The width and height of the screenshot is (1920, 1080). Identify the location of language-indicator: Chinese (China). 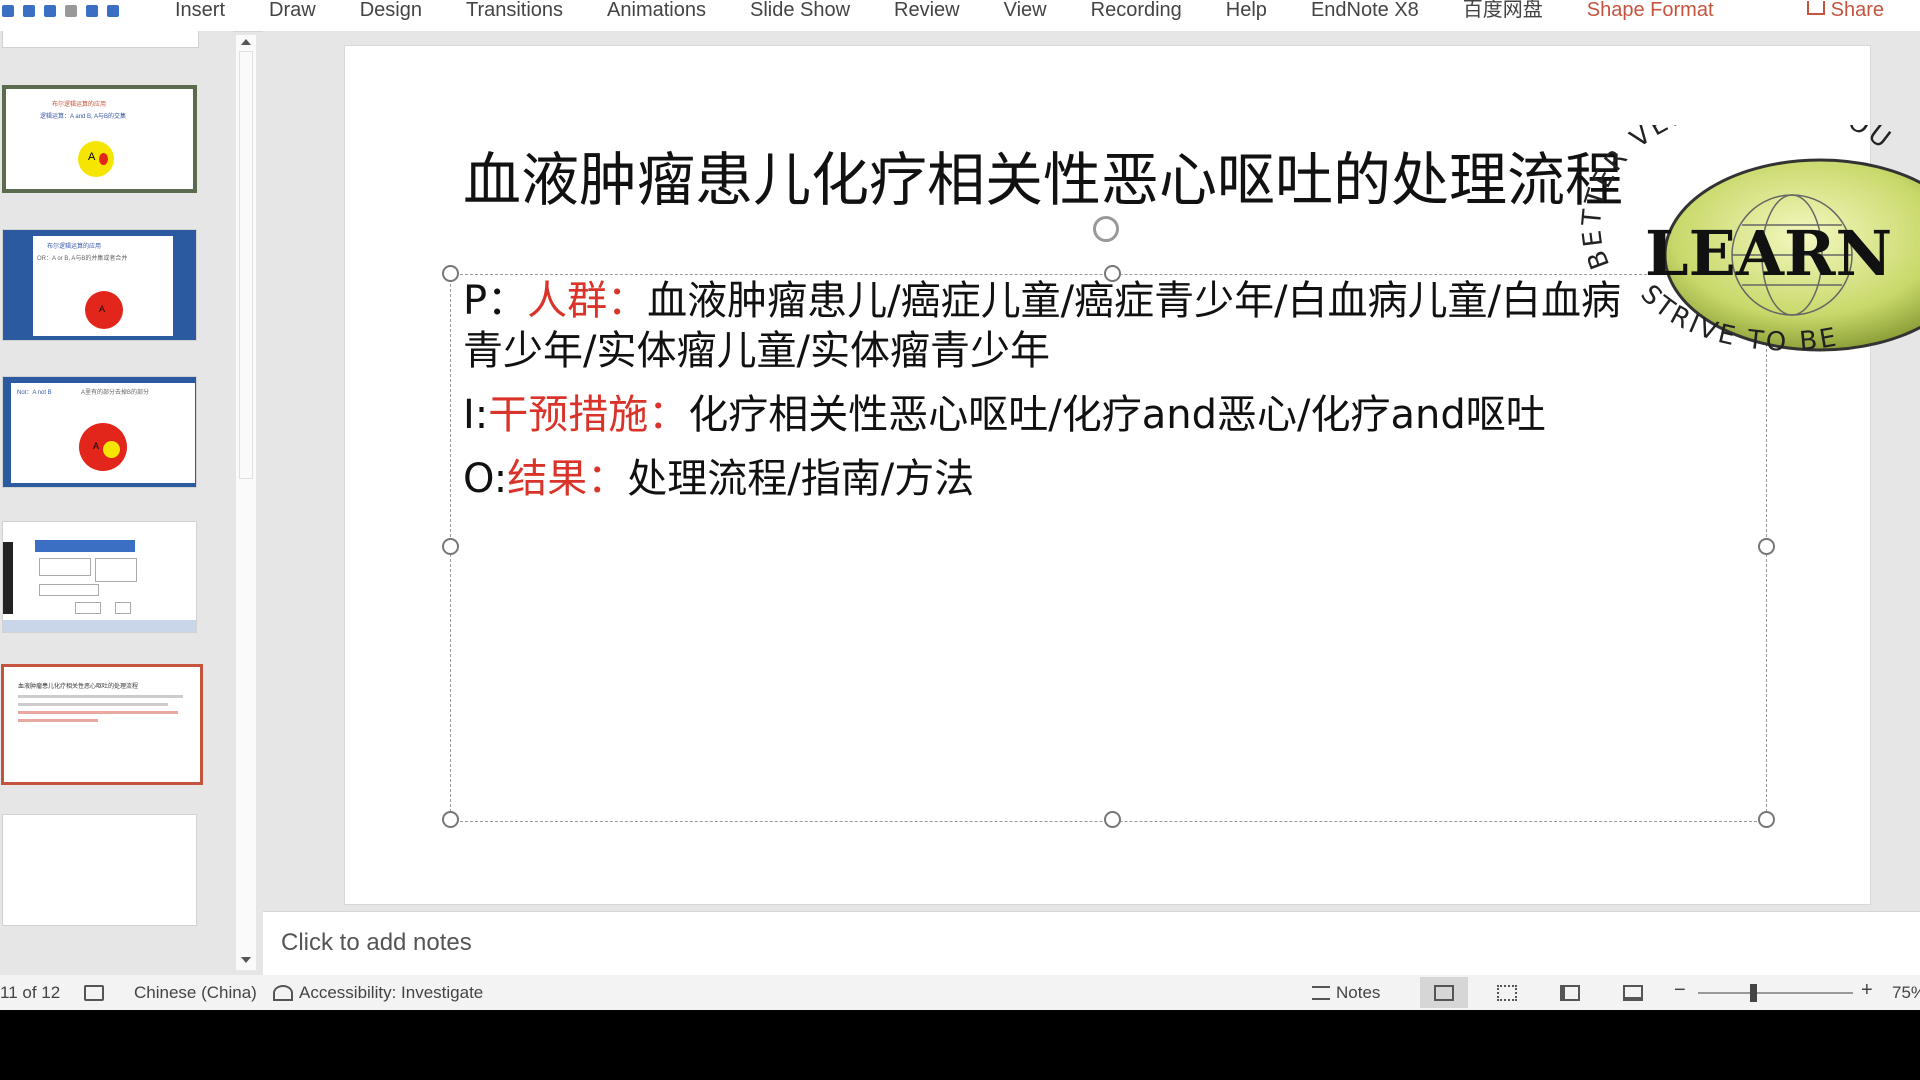
(195, 993).